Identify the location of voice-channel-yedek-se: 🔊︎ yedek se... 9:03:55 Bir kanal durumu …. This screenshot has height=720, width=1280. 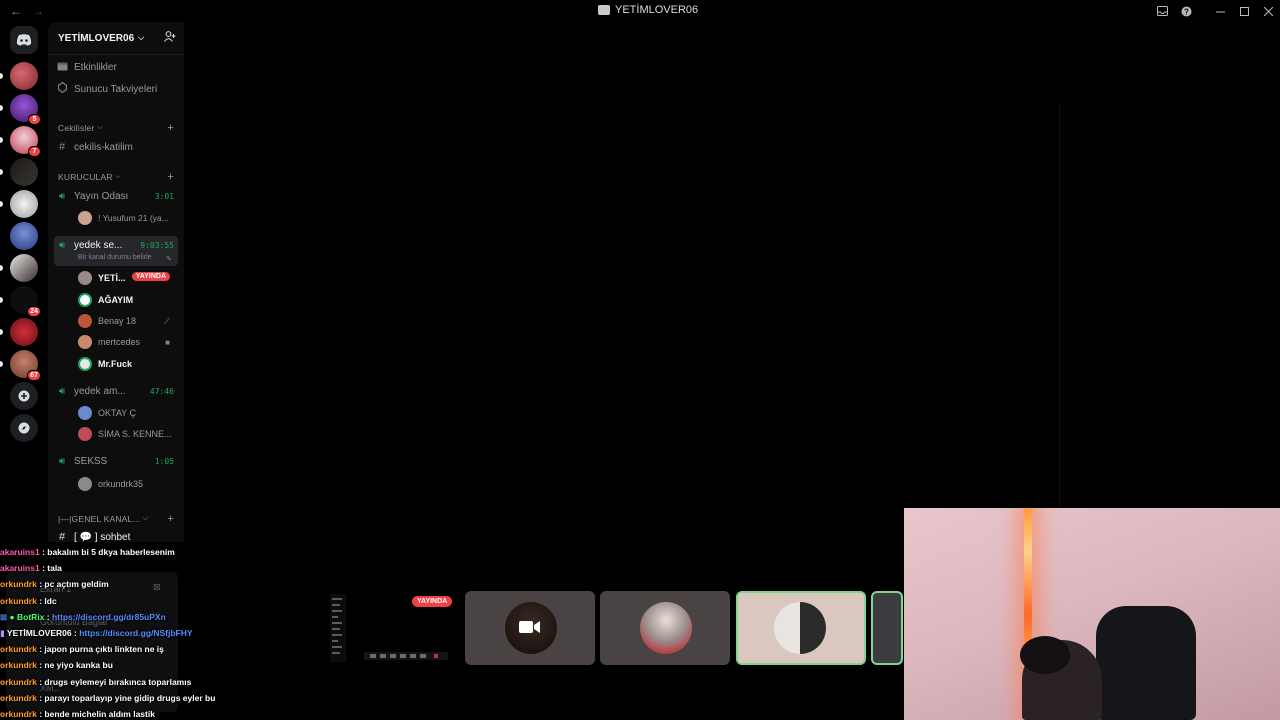
(116, 251).